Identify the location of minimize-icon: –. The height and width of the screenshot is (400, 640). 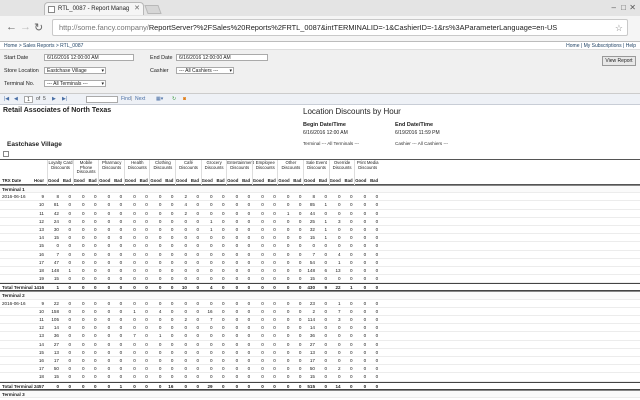
(614, 7).